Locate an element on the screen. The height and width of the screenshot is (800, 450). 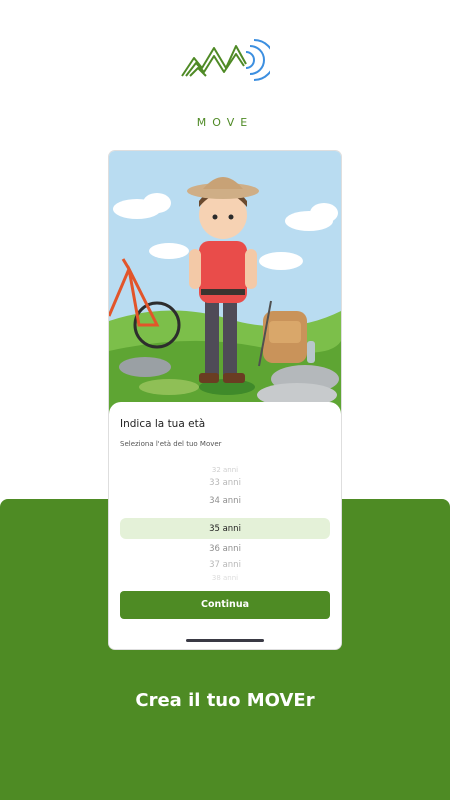
age-option: 33 anni is located at coordinates (225, 483).